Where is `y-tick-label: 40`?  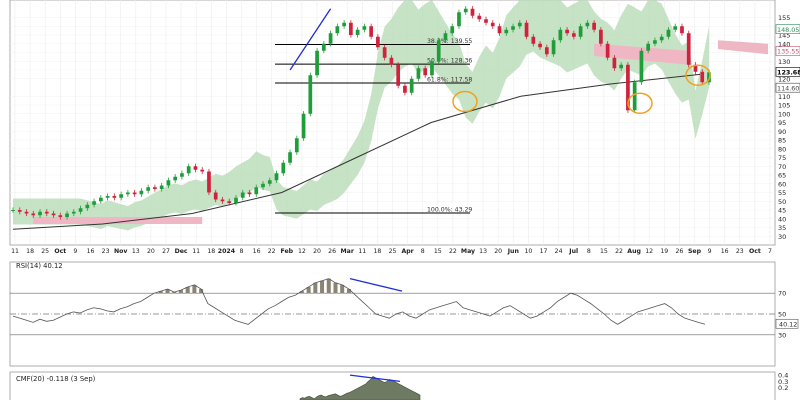
y-tick-label: 40 is located at coordinates (782, 219).